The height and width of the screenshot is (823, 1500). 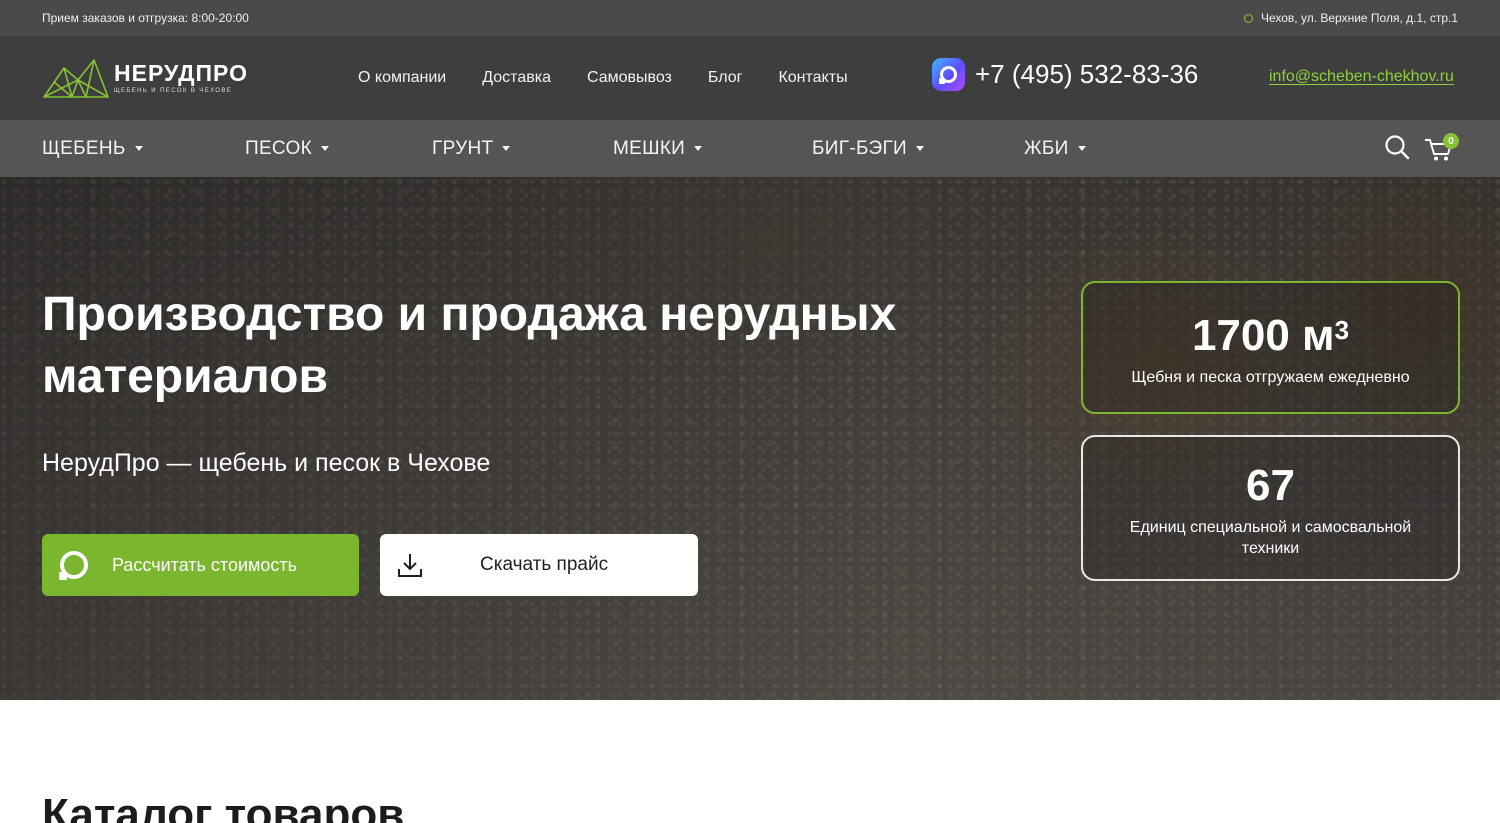 I want to click on download-price-label: Скачать прайс, so click(x=544, y=564).